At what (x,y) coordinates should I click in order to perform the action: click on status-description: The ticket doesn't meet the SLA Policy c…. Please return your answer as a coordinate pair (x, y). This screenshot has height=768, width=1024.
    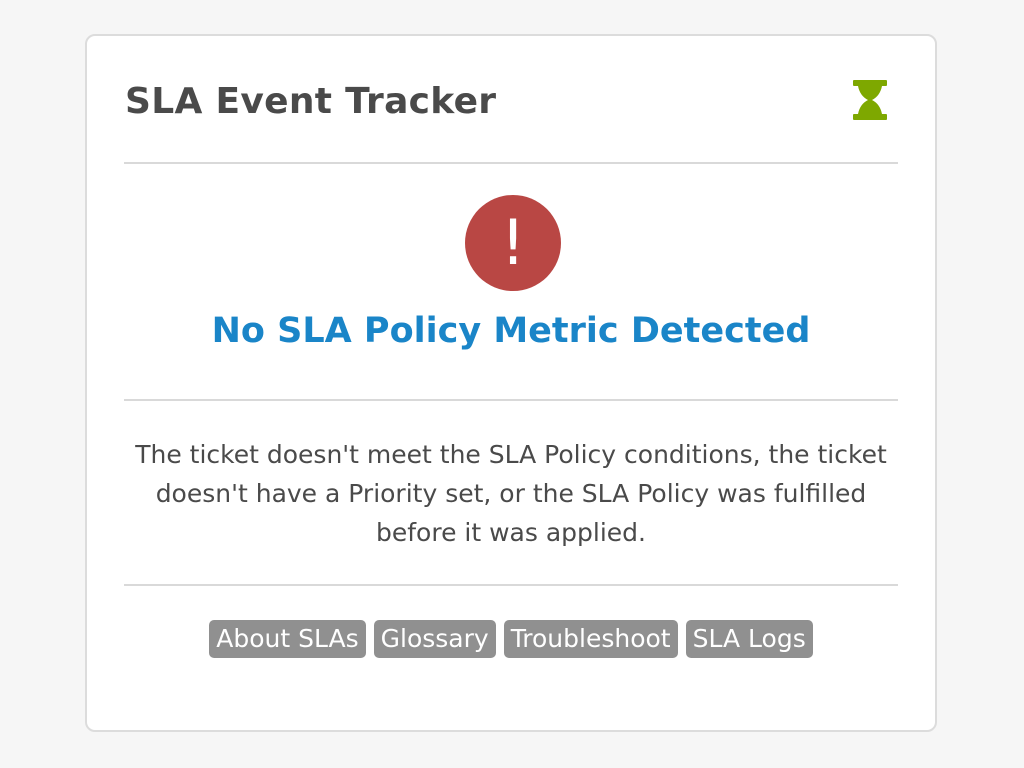
    Looking at the image, I should click on (511, 493).